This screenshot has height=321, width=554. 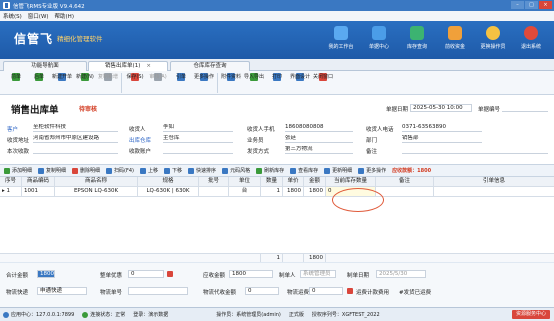 I want to click on update-rows-button: 更新明细, so click(x=338, y=170).